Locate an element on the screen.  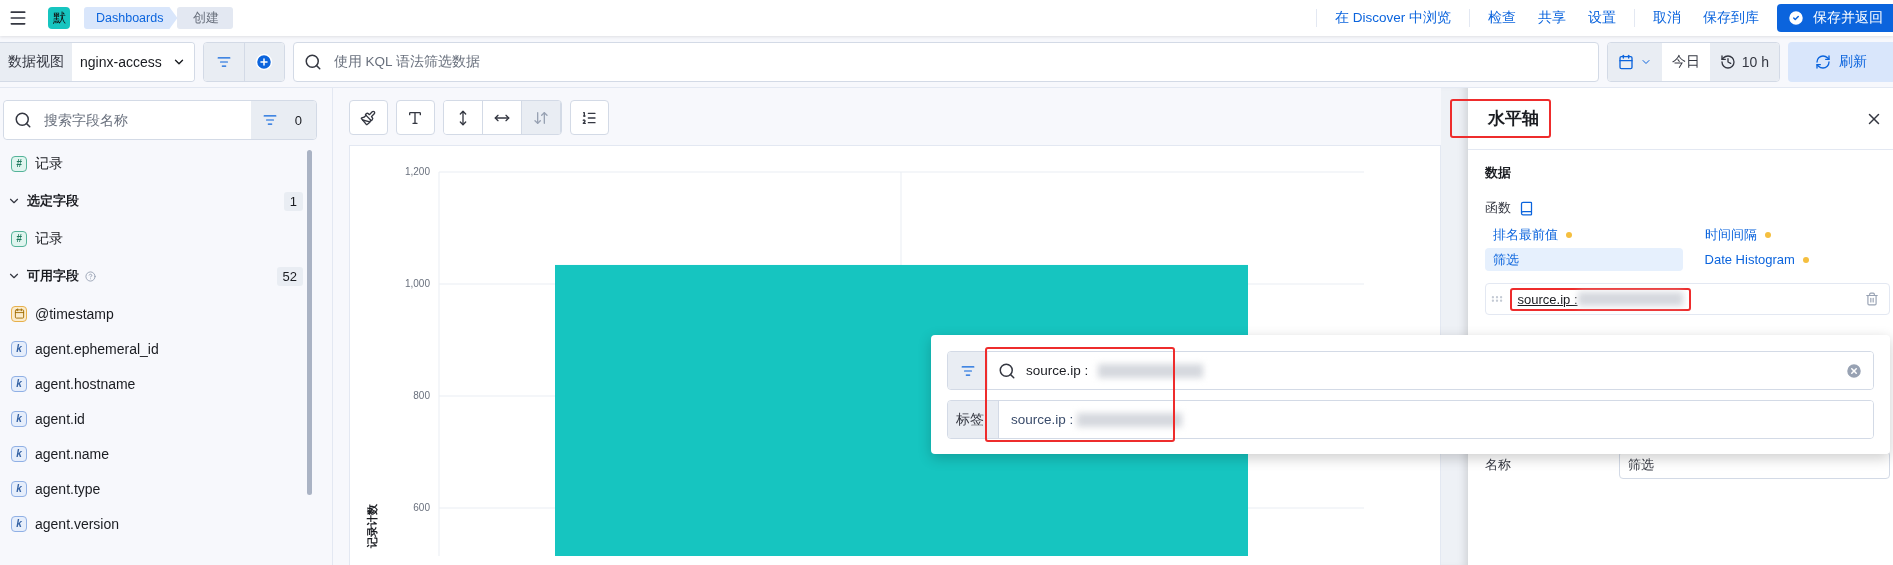
tick-label: 1,200 is located at coordinates (417, 171).